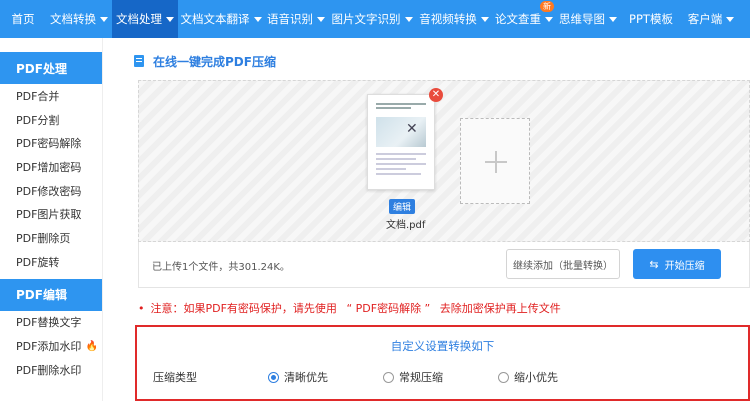  I want to click on nav-item-ocr: 图片文字识别, so click(372, 19).